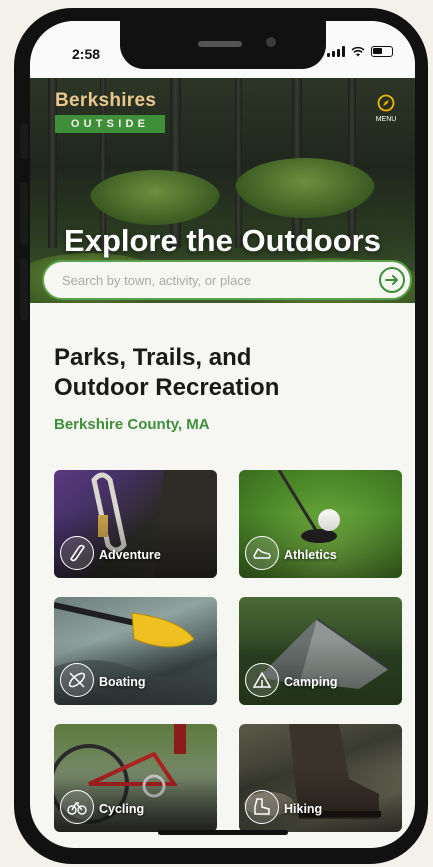 This screenshot has width=433, height=867. What do you see at coordinates (77, 680) in the screenshot?
I see `kayak-icon` at bounding box center [77, 680].